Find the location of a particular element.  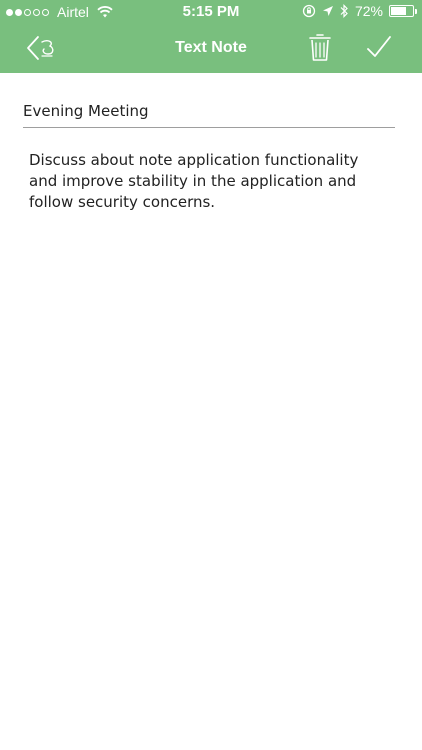

checkmark-icon is located at coordinates (379, 47).